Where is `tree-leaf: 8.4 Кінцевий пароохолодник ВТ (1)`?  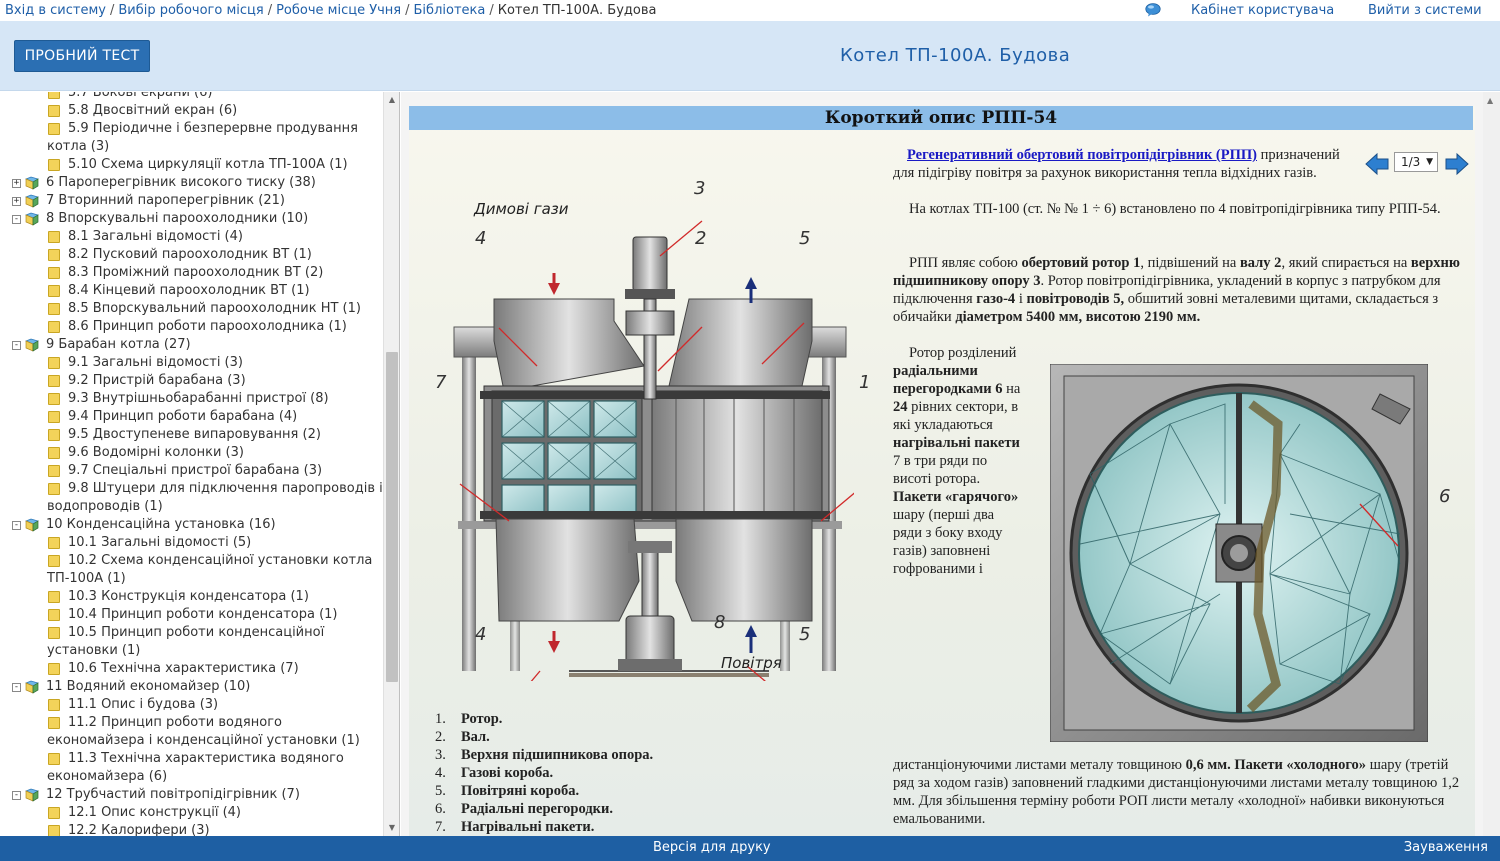
tree-leaf: 8.4 Кінцевий пароохолодник ВТ (1) is located at coordinates (191, 291).